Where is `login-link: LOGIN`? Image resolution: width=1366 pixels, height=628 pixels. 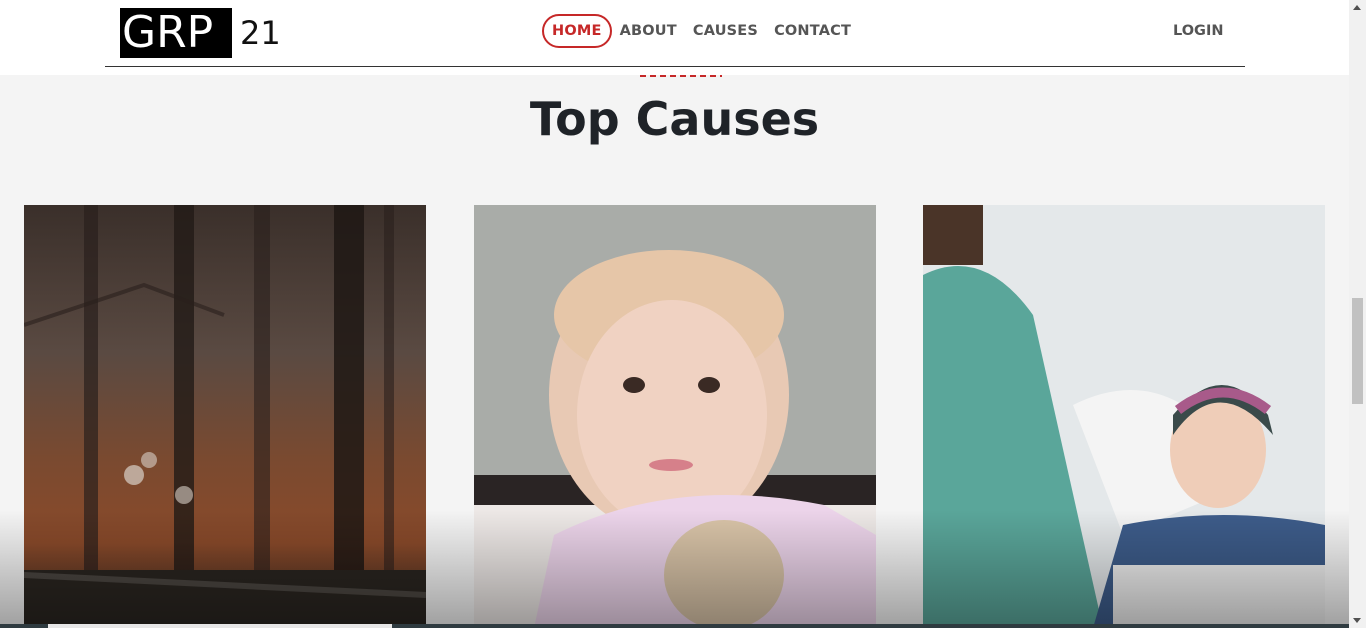 login-link: LOGIN is located at coordinates (1198, 31).